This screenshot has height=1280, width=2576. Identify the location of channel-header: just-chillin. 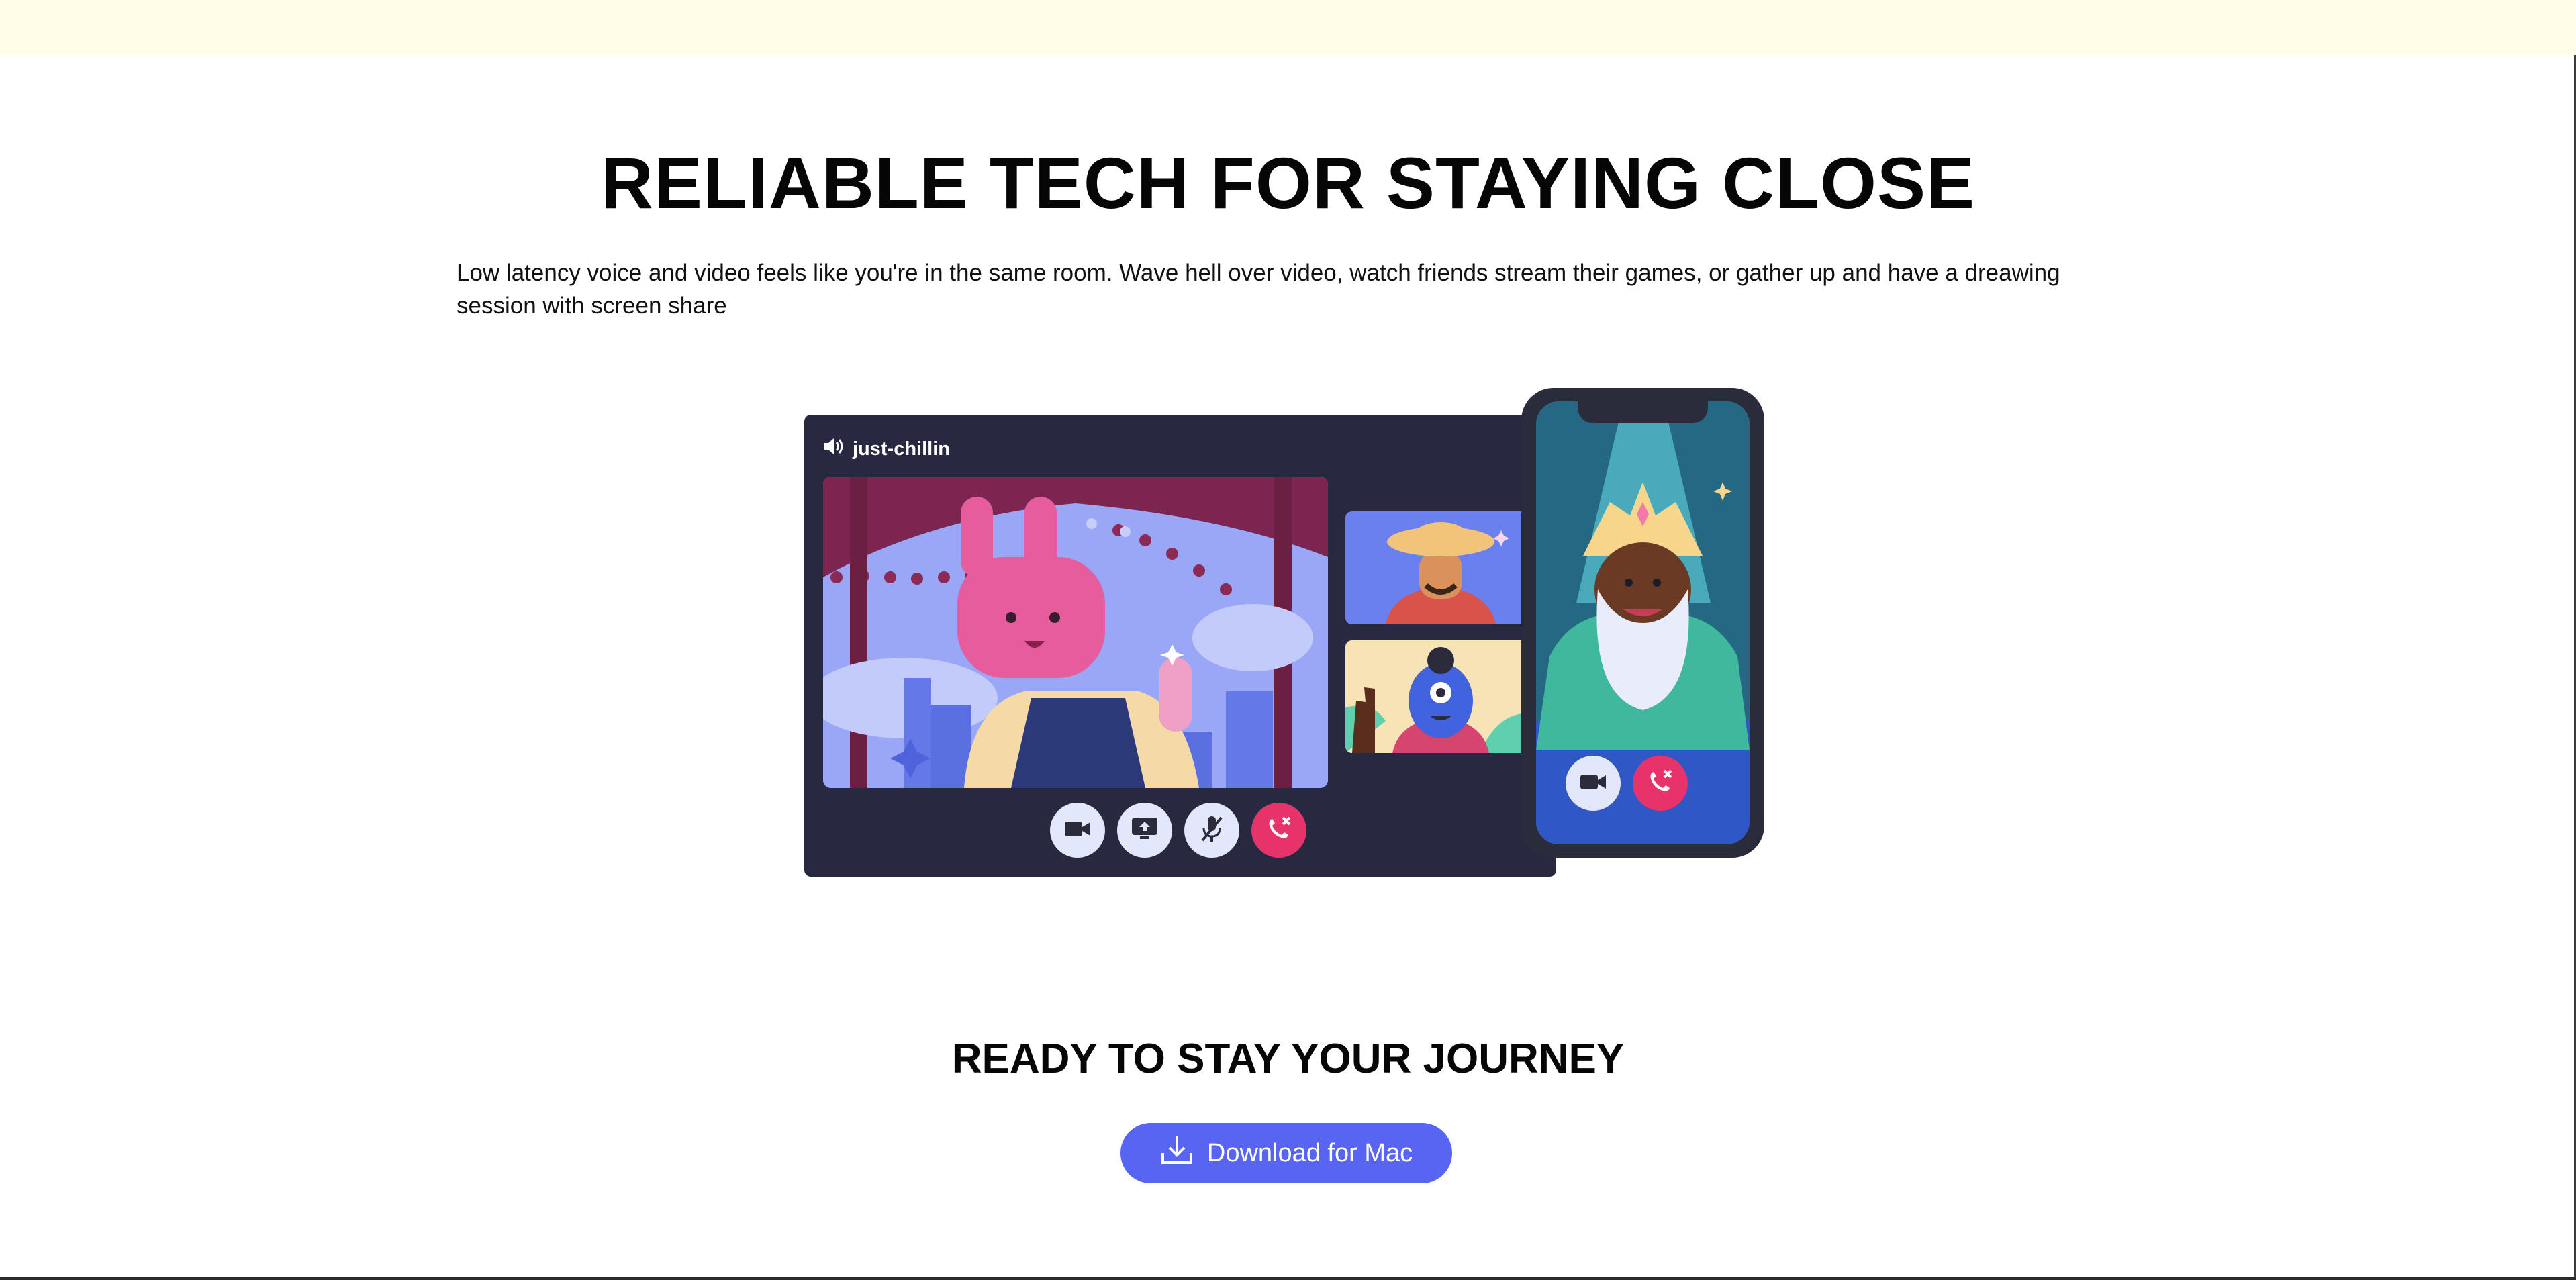
(886, 449).